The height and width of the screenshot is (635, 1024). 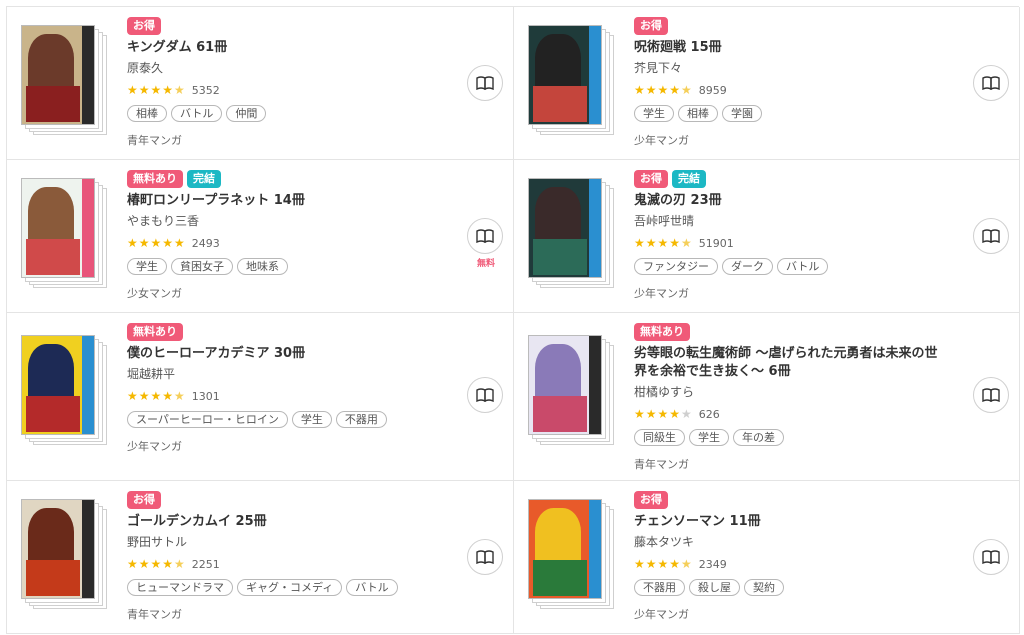 What do you see at coordinates (790, 522) in the screenshot?
I see `manga-title: チェンソーマン 11冊` at bounding box center [790, 522].